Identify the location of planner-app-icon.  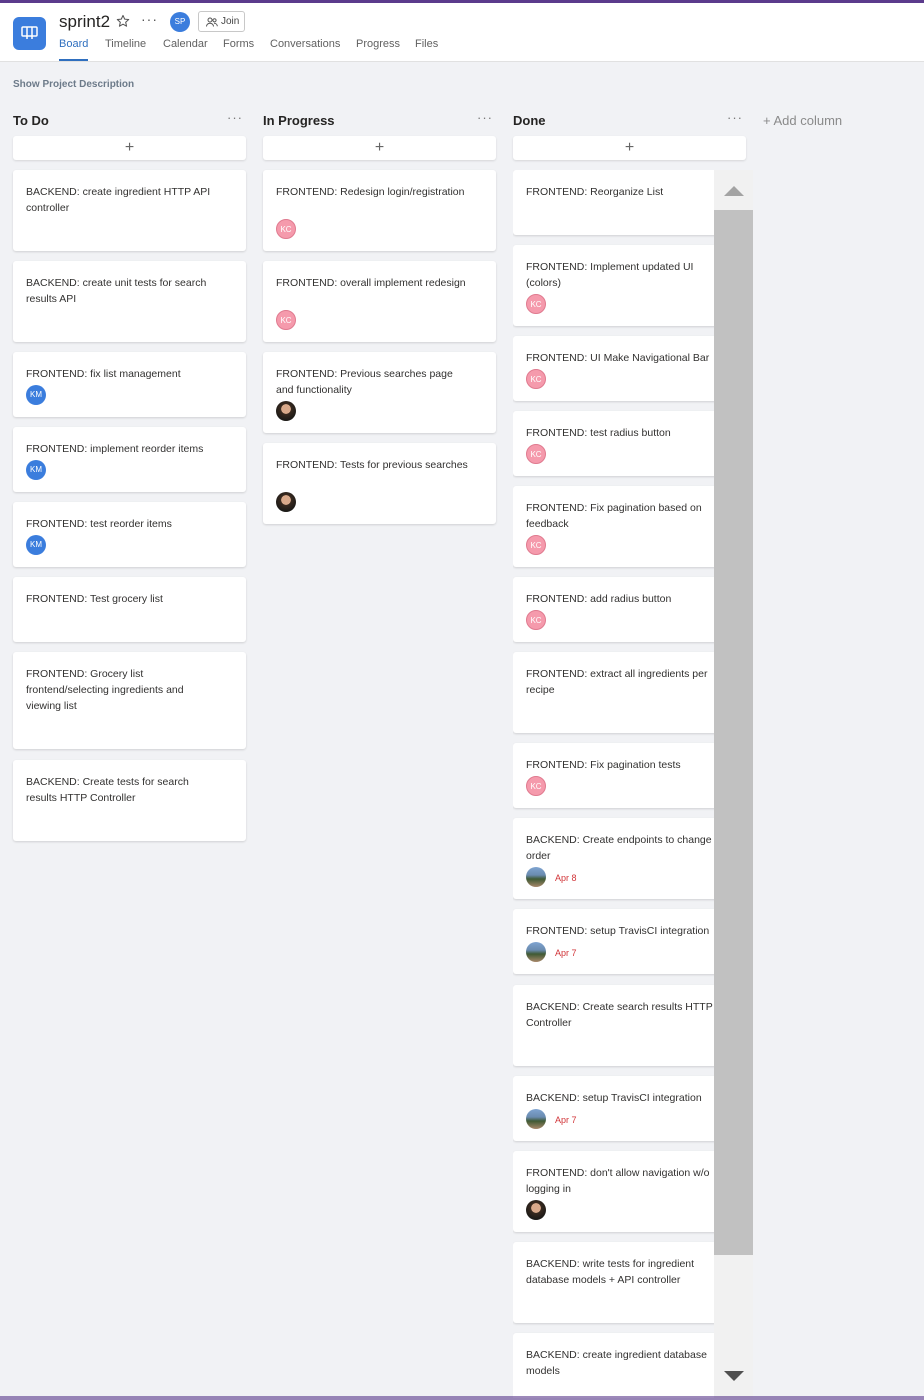
(29, 33).